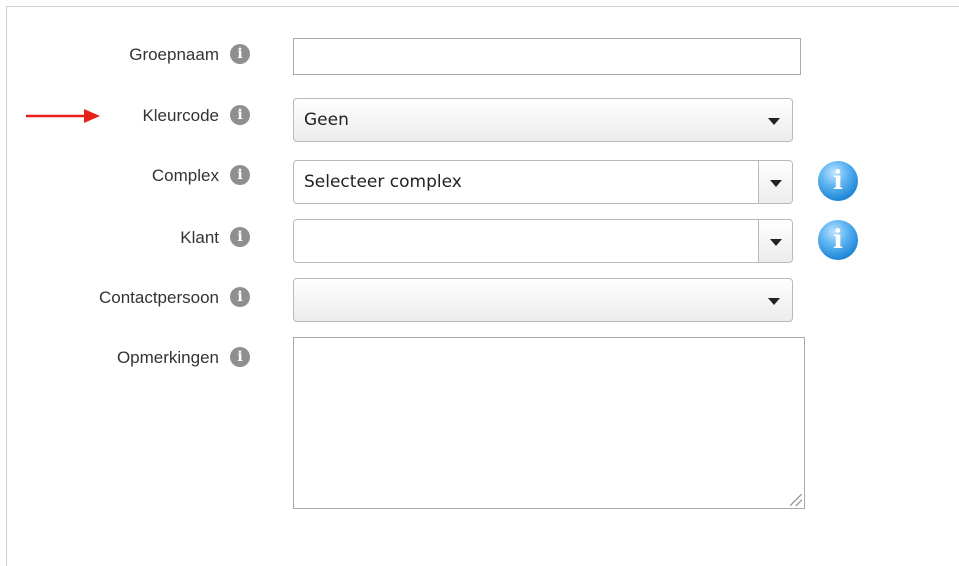 This screenshot has height=566, width=959. Describe the element at coordinates (383, 182) in the screenshot. I see `complex-selected-value: Selecteer complex` at that location.